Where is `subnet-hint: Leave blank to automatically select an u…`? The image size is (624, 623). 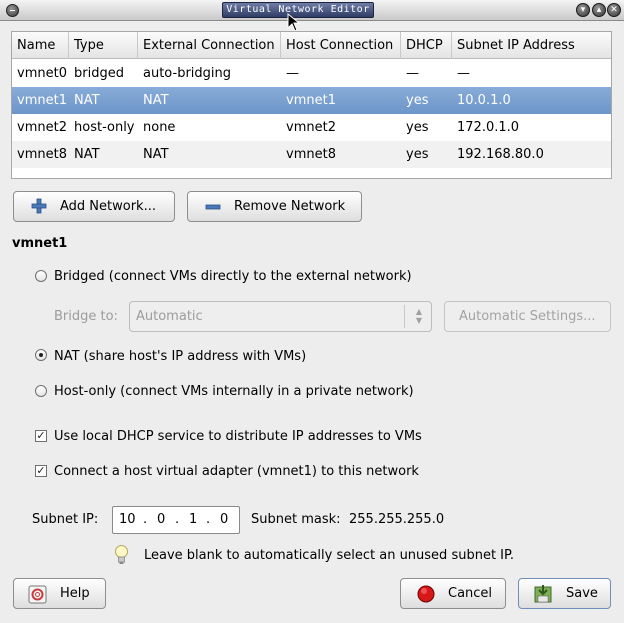 subnet-hint: Leave blank to automatically select an u… is located at coordinates (329, 555).